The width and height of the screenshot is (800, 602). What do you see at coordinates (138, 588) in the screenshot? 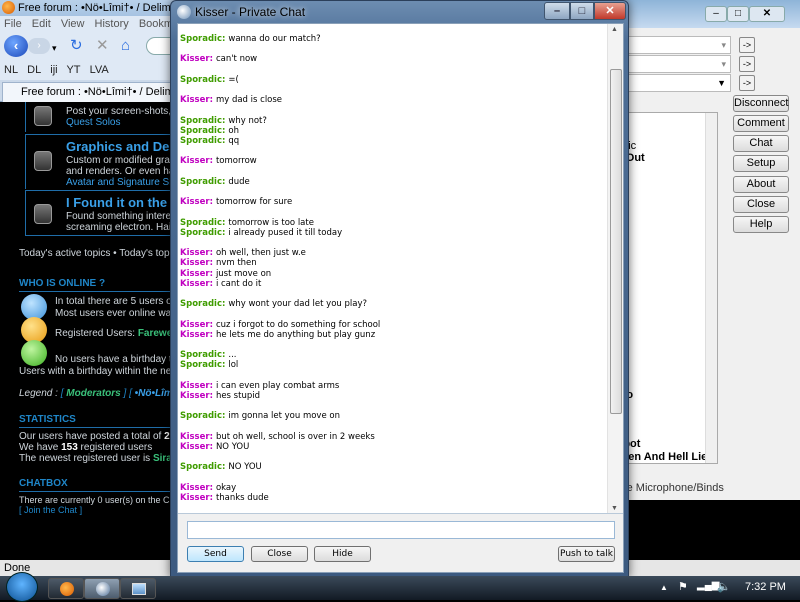
I see `taskbar-app` at bounding box center [138, 588].